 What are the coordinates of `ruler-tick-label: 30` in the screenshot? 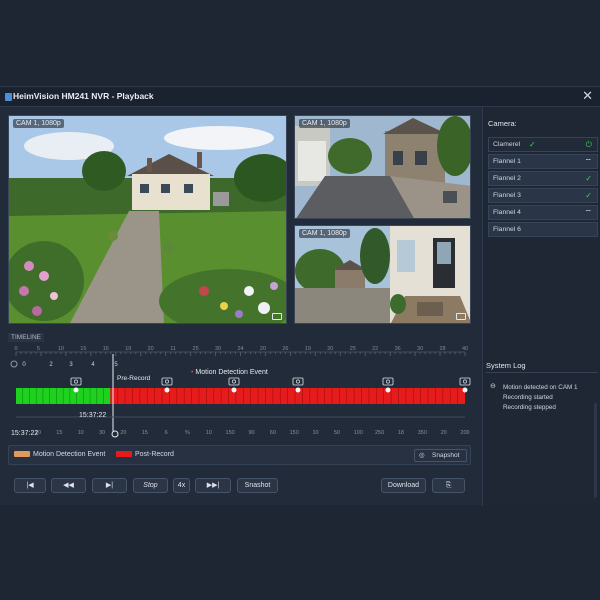 It's located at (420, 349).